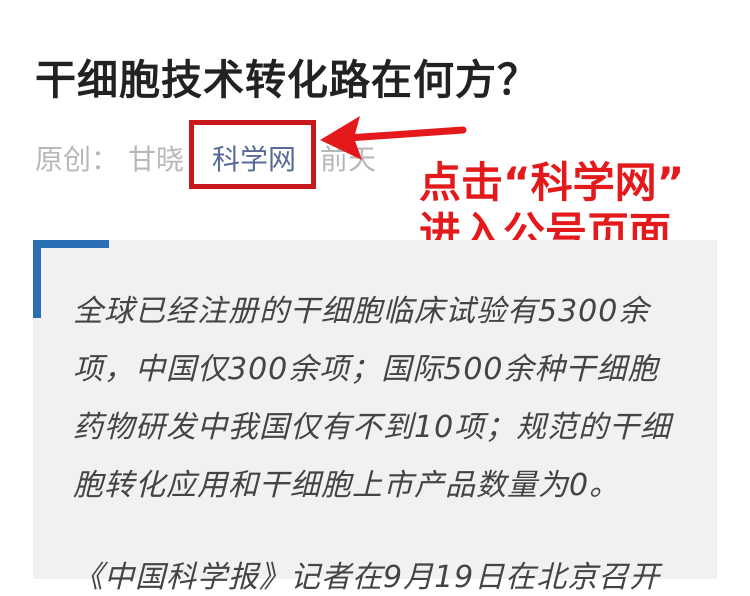  I want to click on highlight-box, so click(252, 154).